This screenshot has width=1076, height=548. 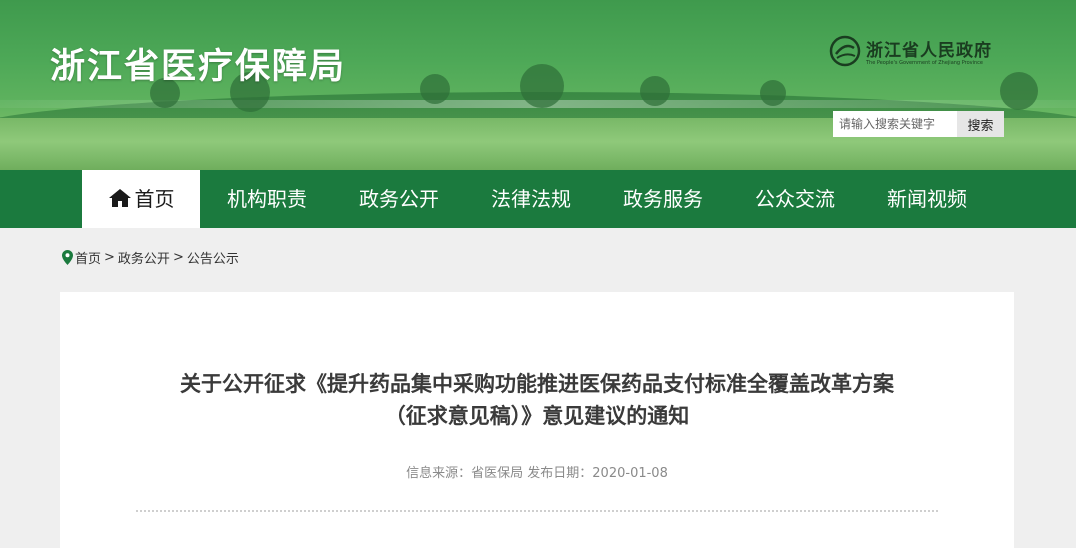 What do you see at coordinates (198, 63) in the screenshot?
I see `site-title: 浙江省医疗保障局` at bounding box center [198, 63].